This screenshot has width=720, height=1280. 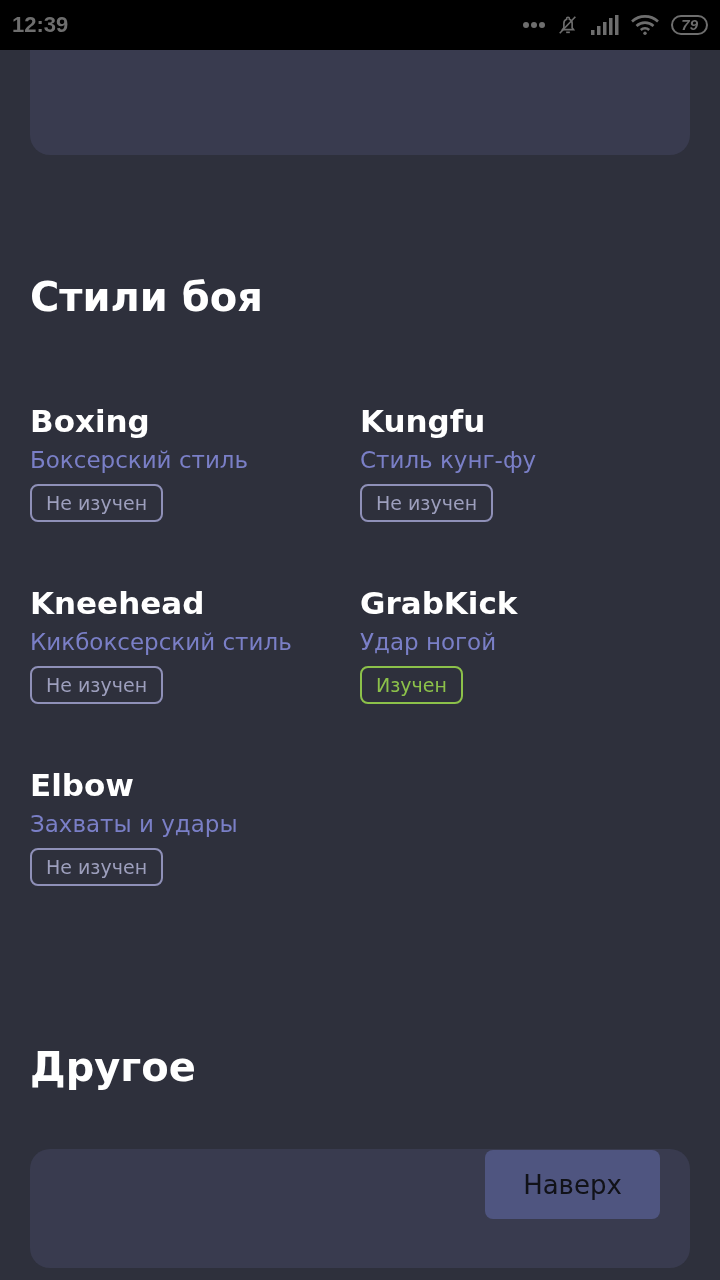 What do you see at coordinates (605, 25) in the screenshot?
I see `signal-icon` at bounding box center [605, 25].